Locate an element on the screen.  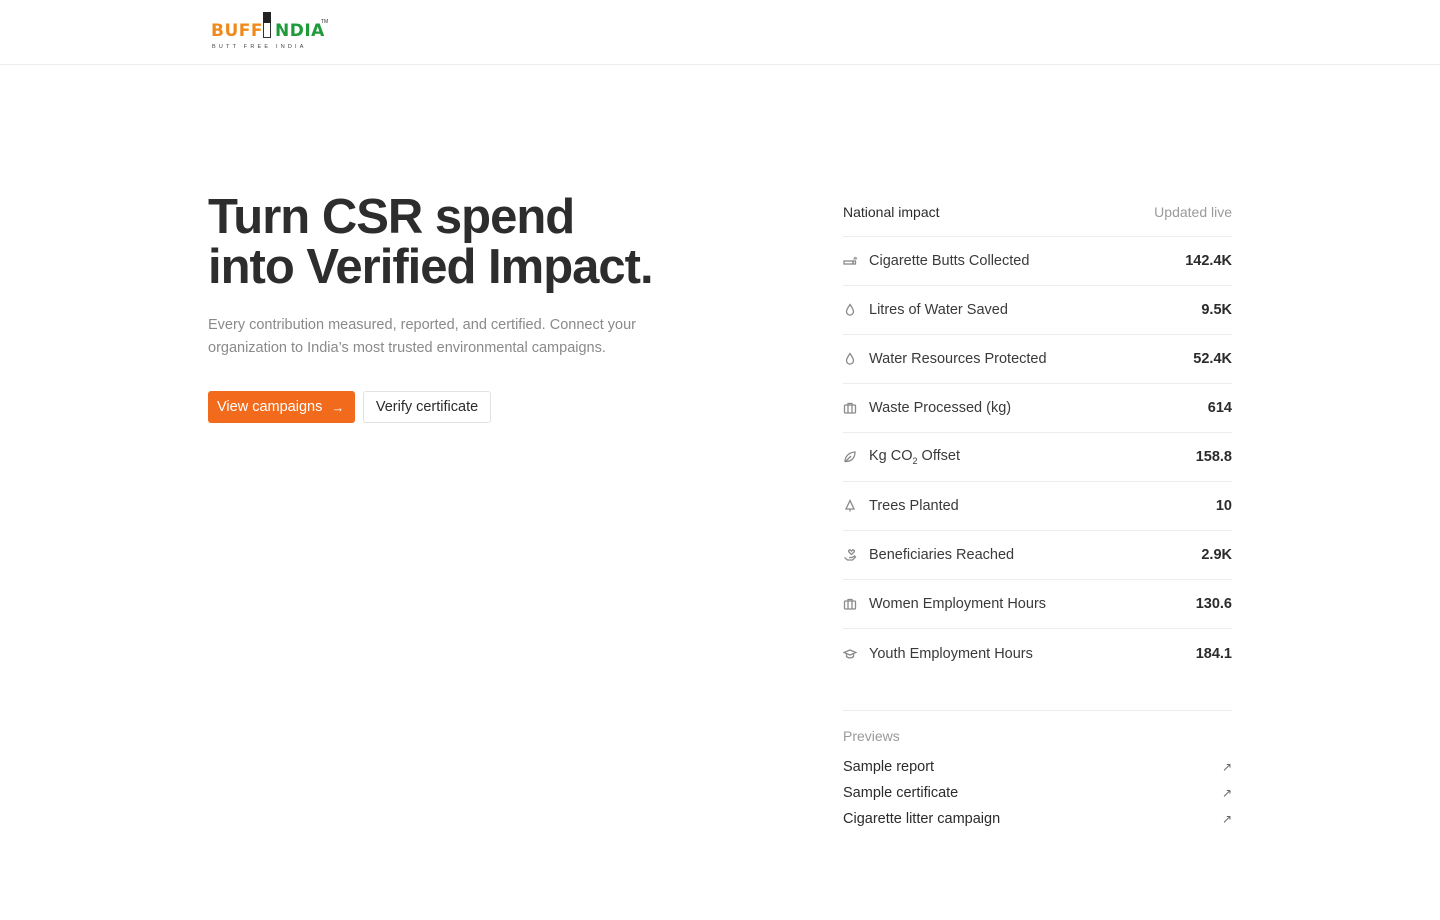
metric-value: 184.1 is located at coordinates (1213, 653).